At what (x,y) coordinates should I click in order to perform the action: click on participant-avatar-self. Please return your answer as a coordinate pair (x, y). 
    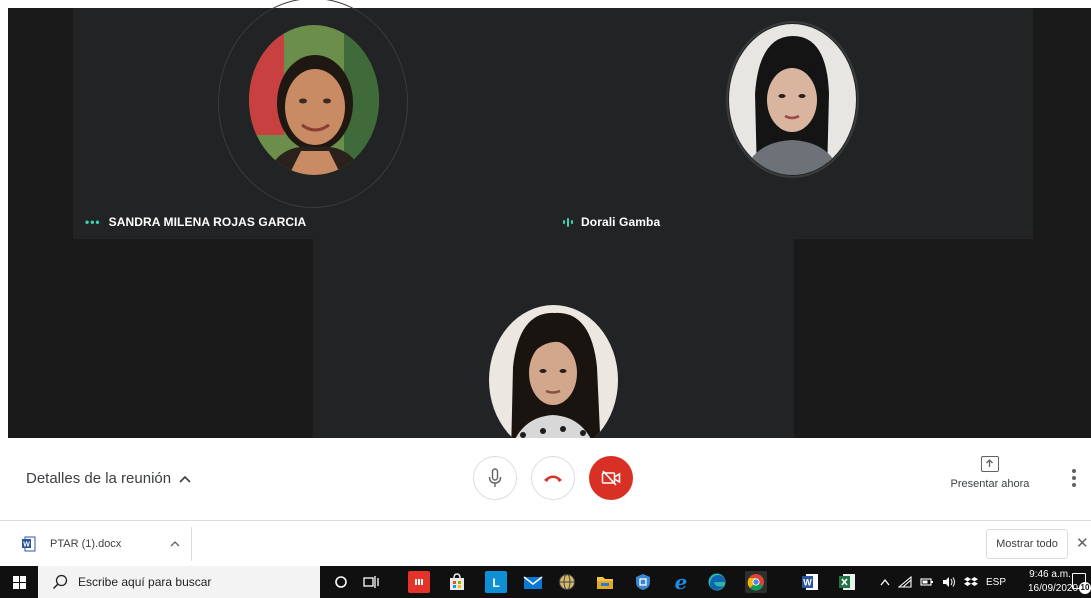
    Looking at the image, I should click on (553, 380).